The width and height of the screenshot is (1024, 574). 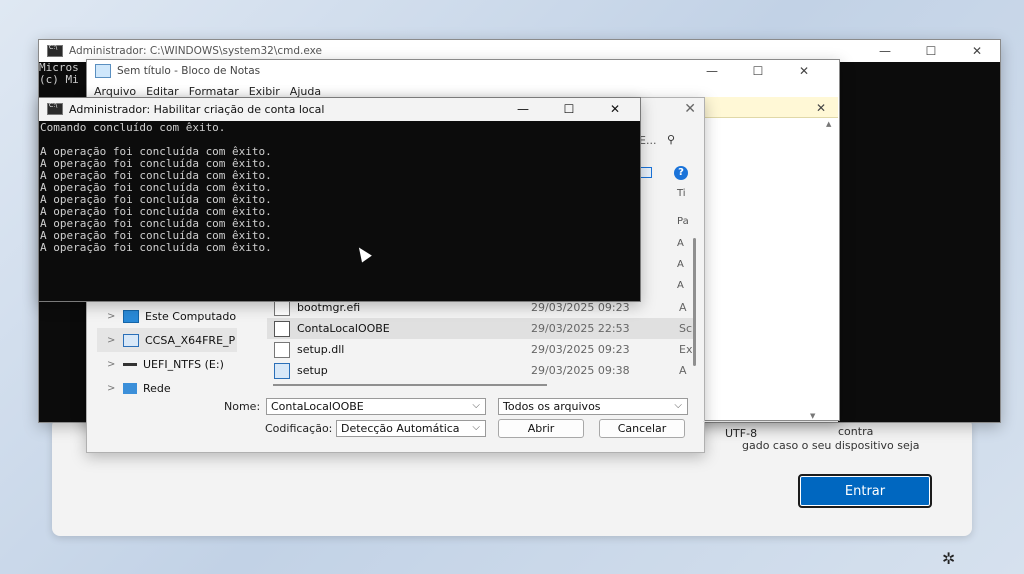 What do you see at coordinates (157, 388) in the screenshot?
I see `tree-item-label: Rede` at bounding box center [157, 388].